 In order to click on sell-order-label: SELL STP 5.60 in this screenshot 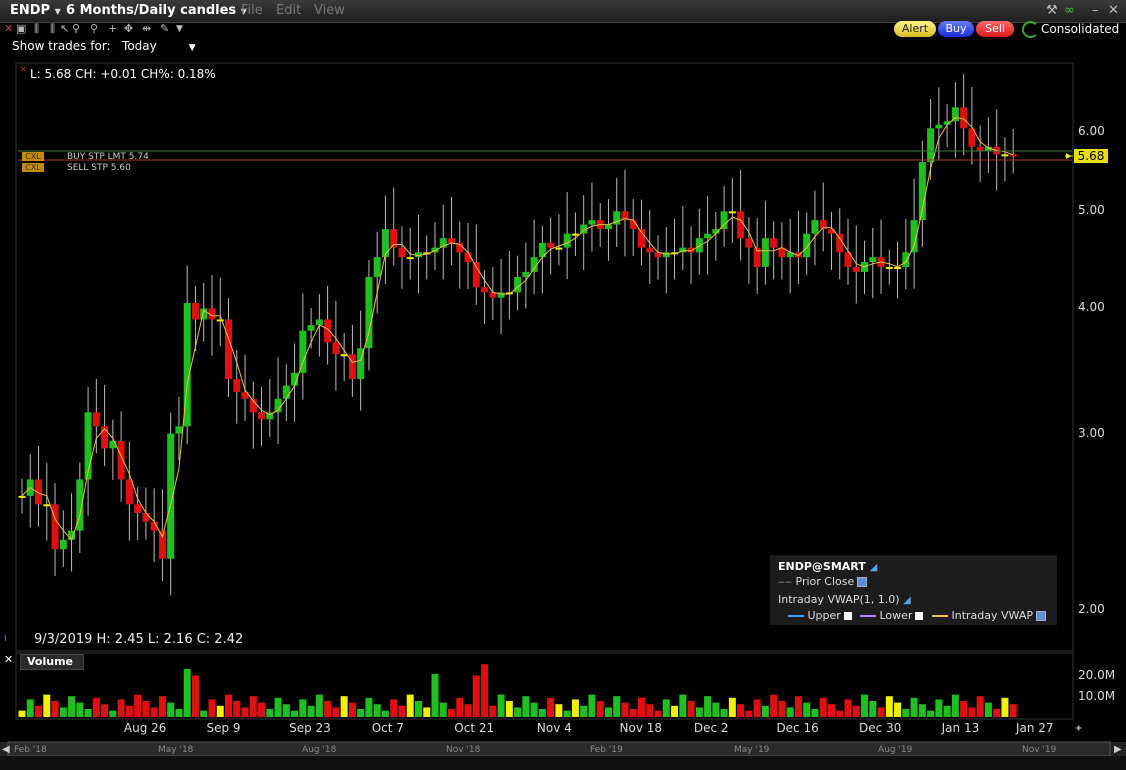, I will do `click(99, 168)`.